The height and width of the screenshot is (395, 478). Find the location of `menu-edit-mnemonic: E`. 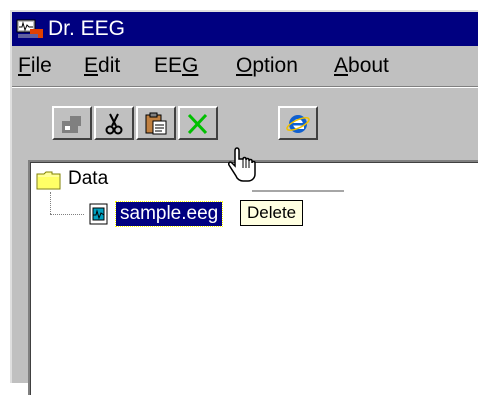

menu-edit-mnemonic: E is located at coordinates (91, 65).